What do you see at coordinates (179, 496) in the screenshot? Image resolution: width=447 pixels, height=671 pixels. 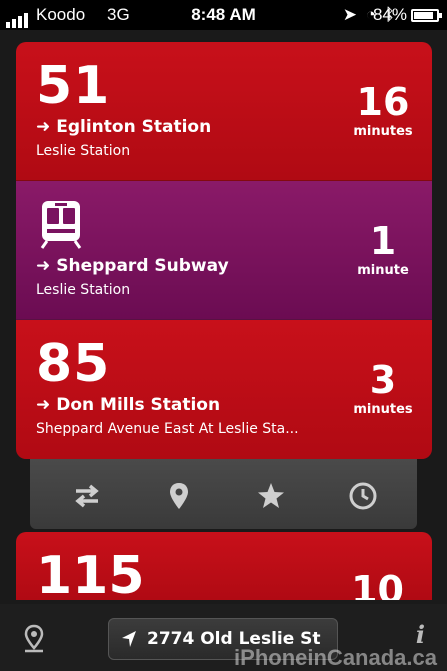 I see `map-pin-icon` at bounding box center [179, 496].